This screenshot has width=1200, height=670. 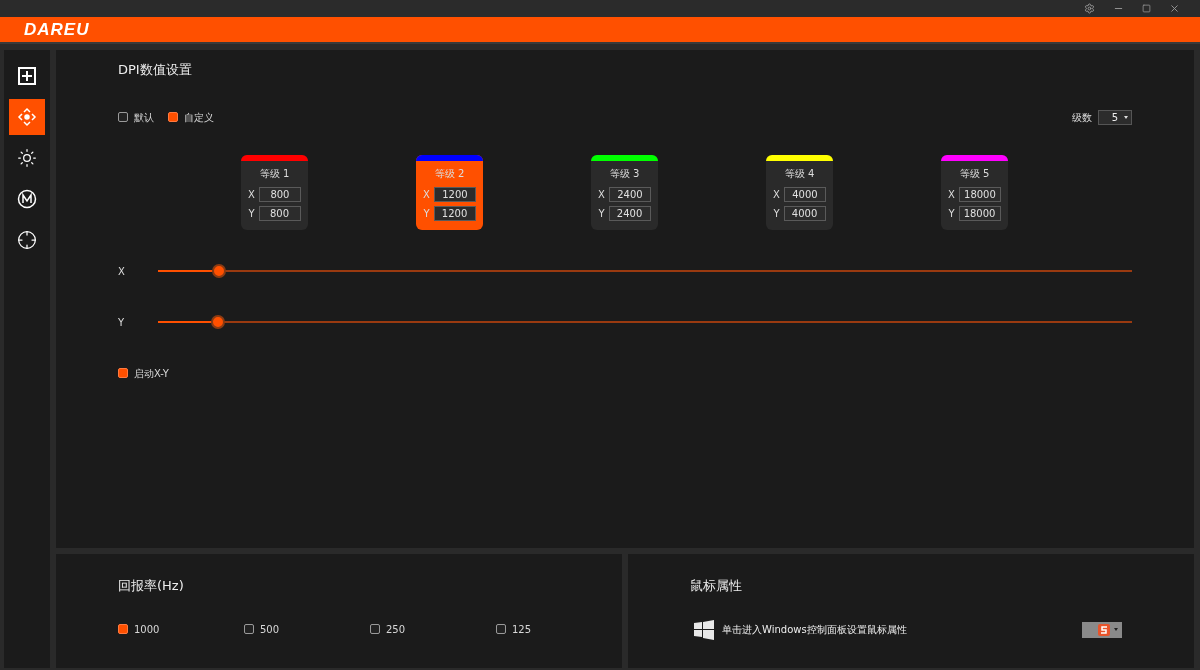 I want to click on dpi-level-card: 等级 2 X 1200 Y 1200, so click(x=449, y=192).